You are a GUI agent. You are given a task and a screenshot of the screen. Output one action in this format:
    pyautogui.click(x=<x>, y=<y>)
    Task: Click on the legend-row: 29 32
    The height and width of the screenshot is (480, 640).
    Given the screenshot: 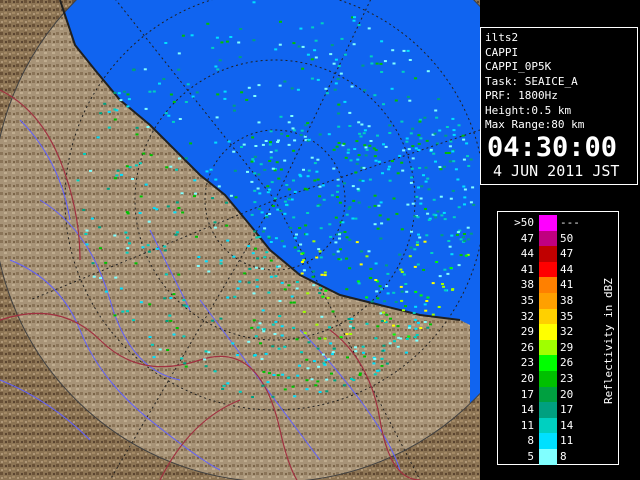 What is the action you would take?
    pyautogui.click(x=544, y=332)
    